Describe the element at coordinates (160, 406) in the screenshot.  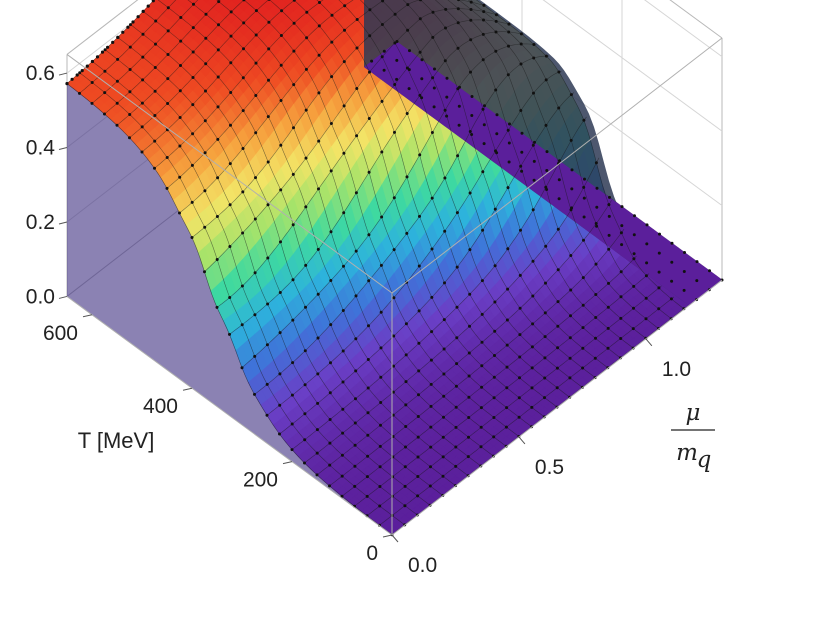
I see `T-tick-label: 400` at that location.